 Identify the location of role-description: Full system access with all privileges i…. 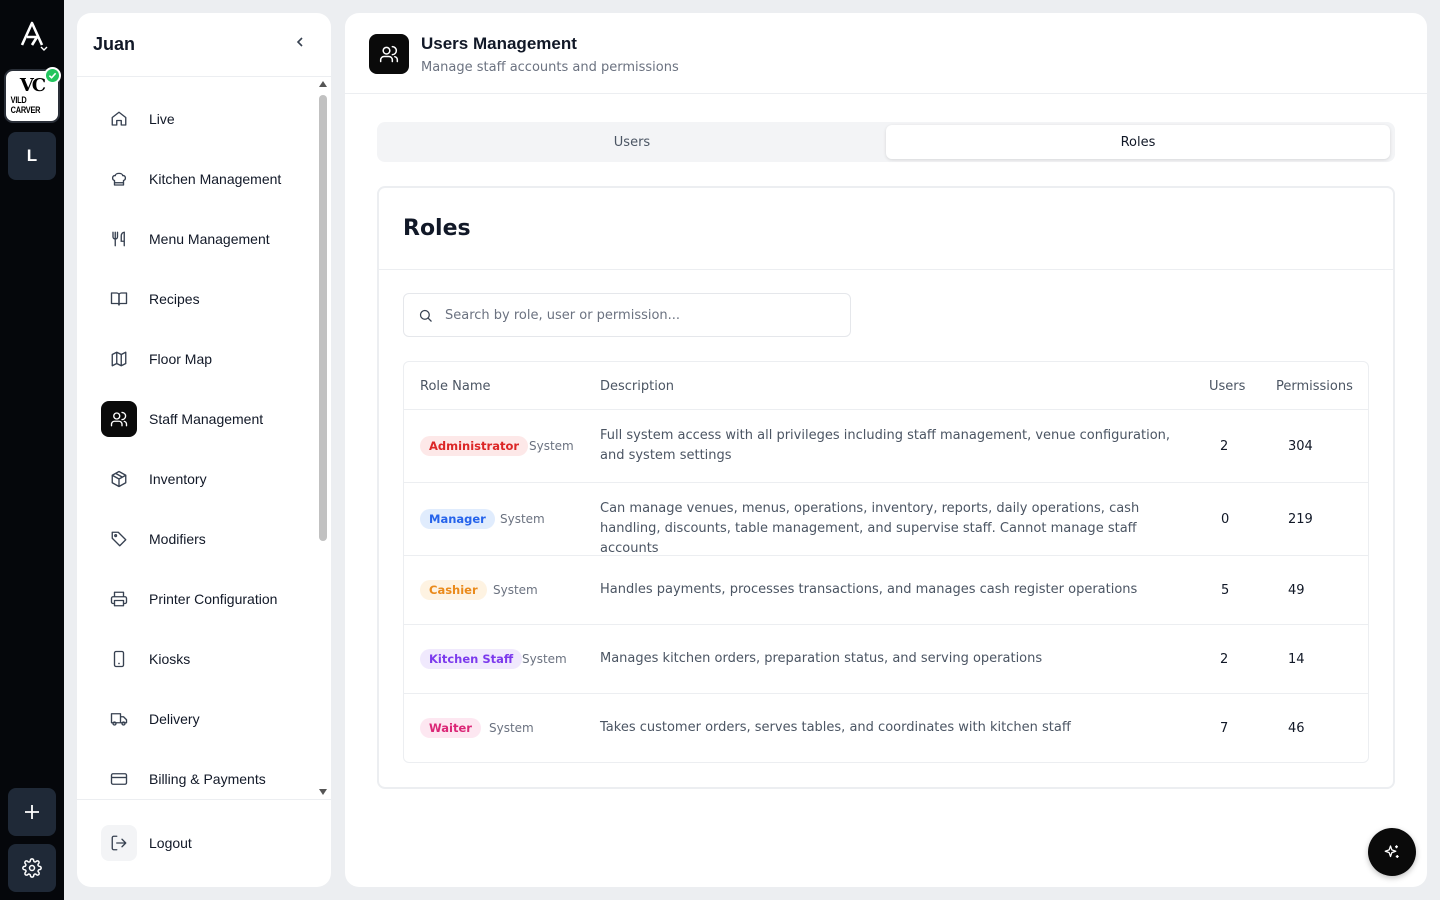
(885, 445).